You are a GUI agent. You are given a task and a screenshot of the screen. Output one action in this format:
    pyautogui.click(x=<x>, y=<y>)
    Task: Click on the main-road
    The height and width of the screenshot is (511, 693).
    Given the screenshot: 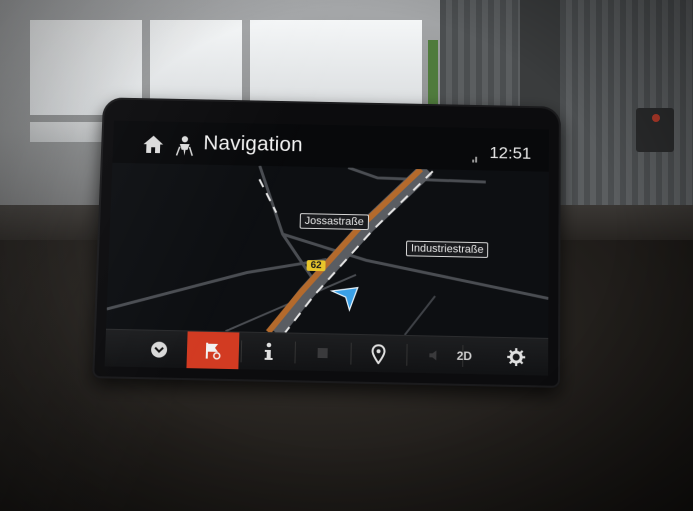 What is the action you would take?
    pyautogui.click(x=351, y=250)
    